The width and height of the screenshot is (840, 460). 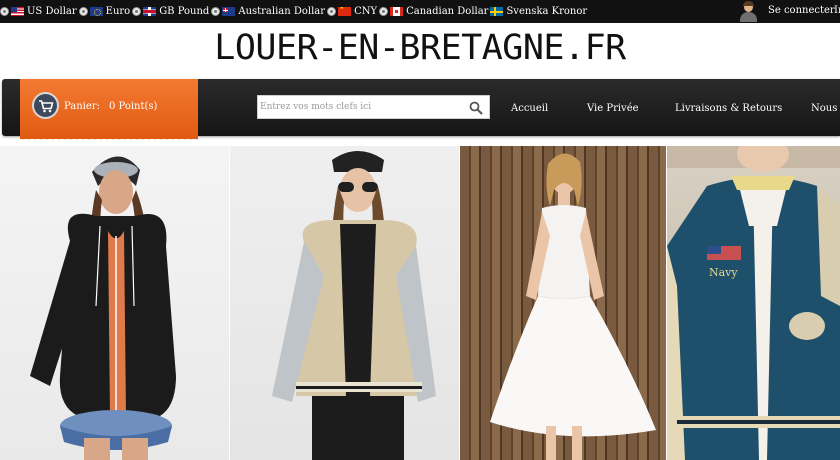 What do you see at coordinates (96, 11) in the screenshot?
I see `eu-flag-icon` at bounding box center [96, 11].